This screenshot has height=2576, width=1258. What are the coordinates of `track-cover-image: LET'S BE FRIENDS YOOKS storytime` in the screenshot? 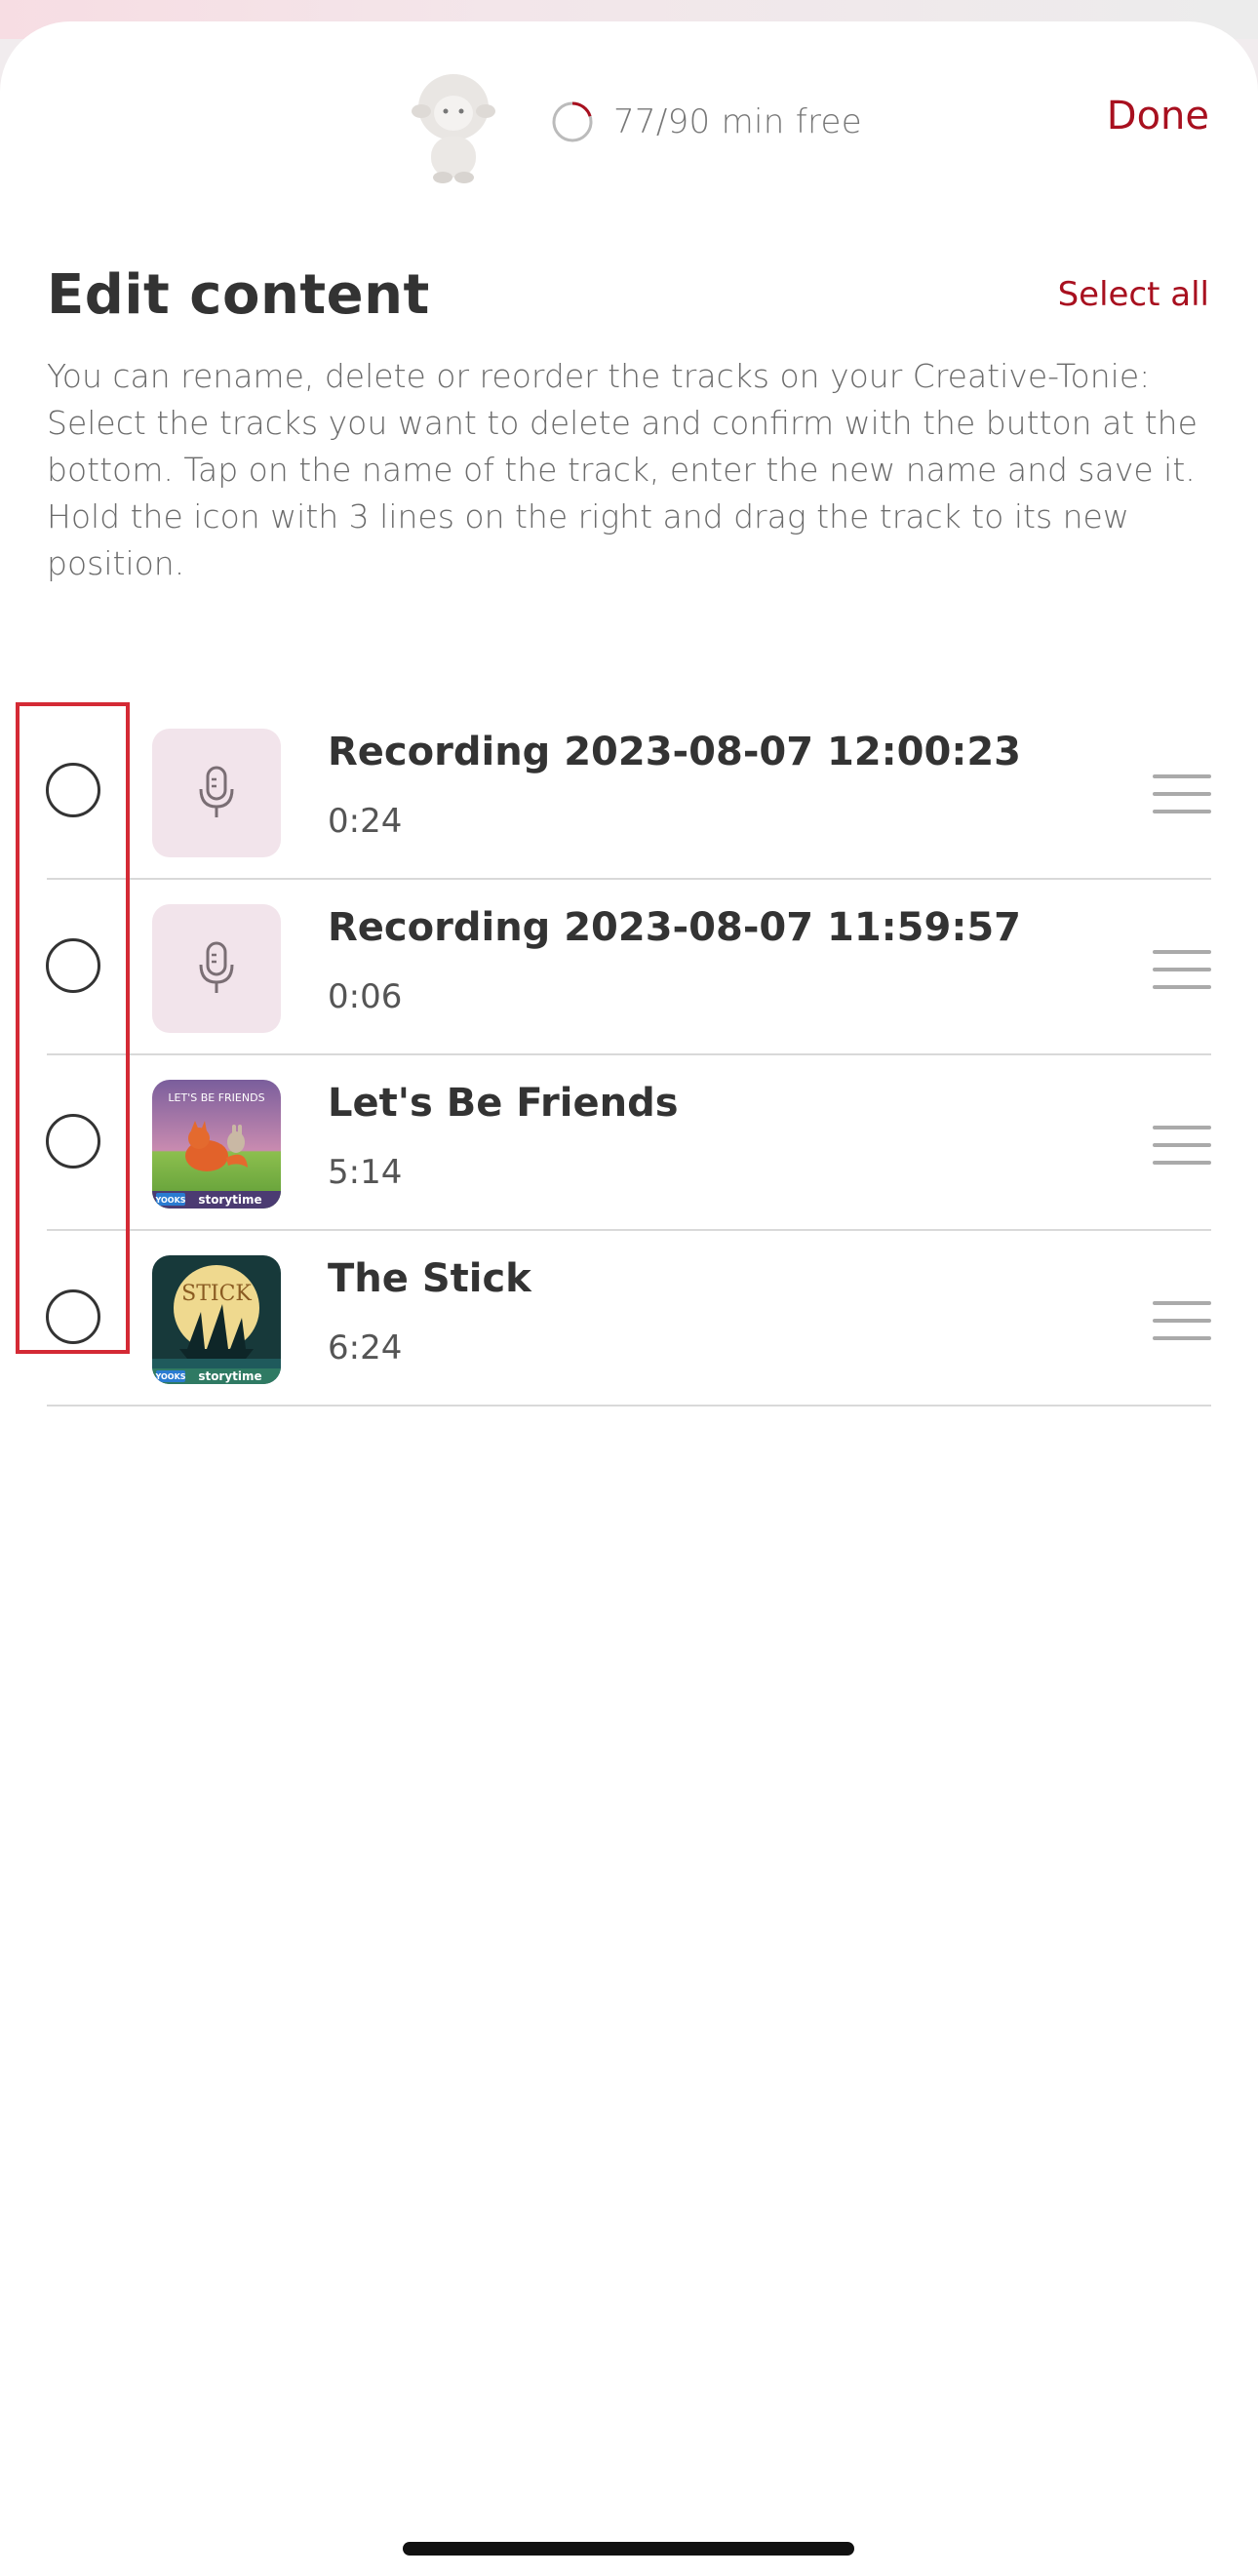 It's located at (217, 1144).